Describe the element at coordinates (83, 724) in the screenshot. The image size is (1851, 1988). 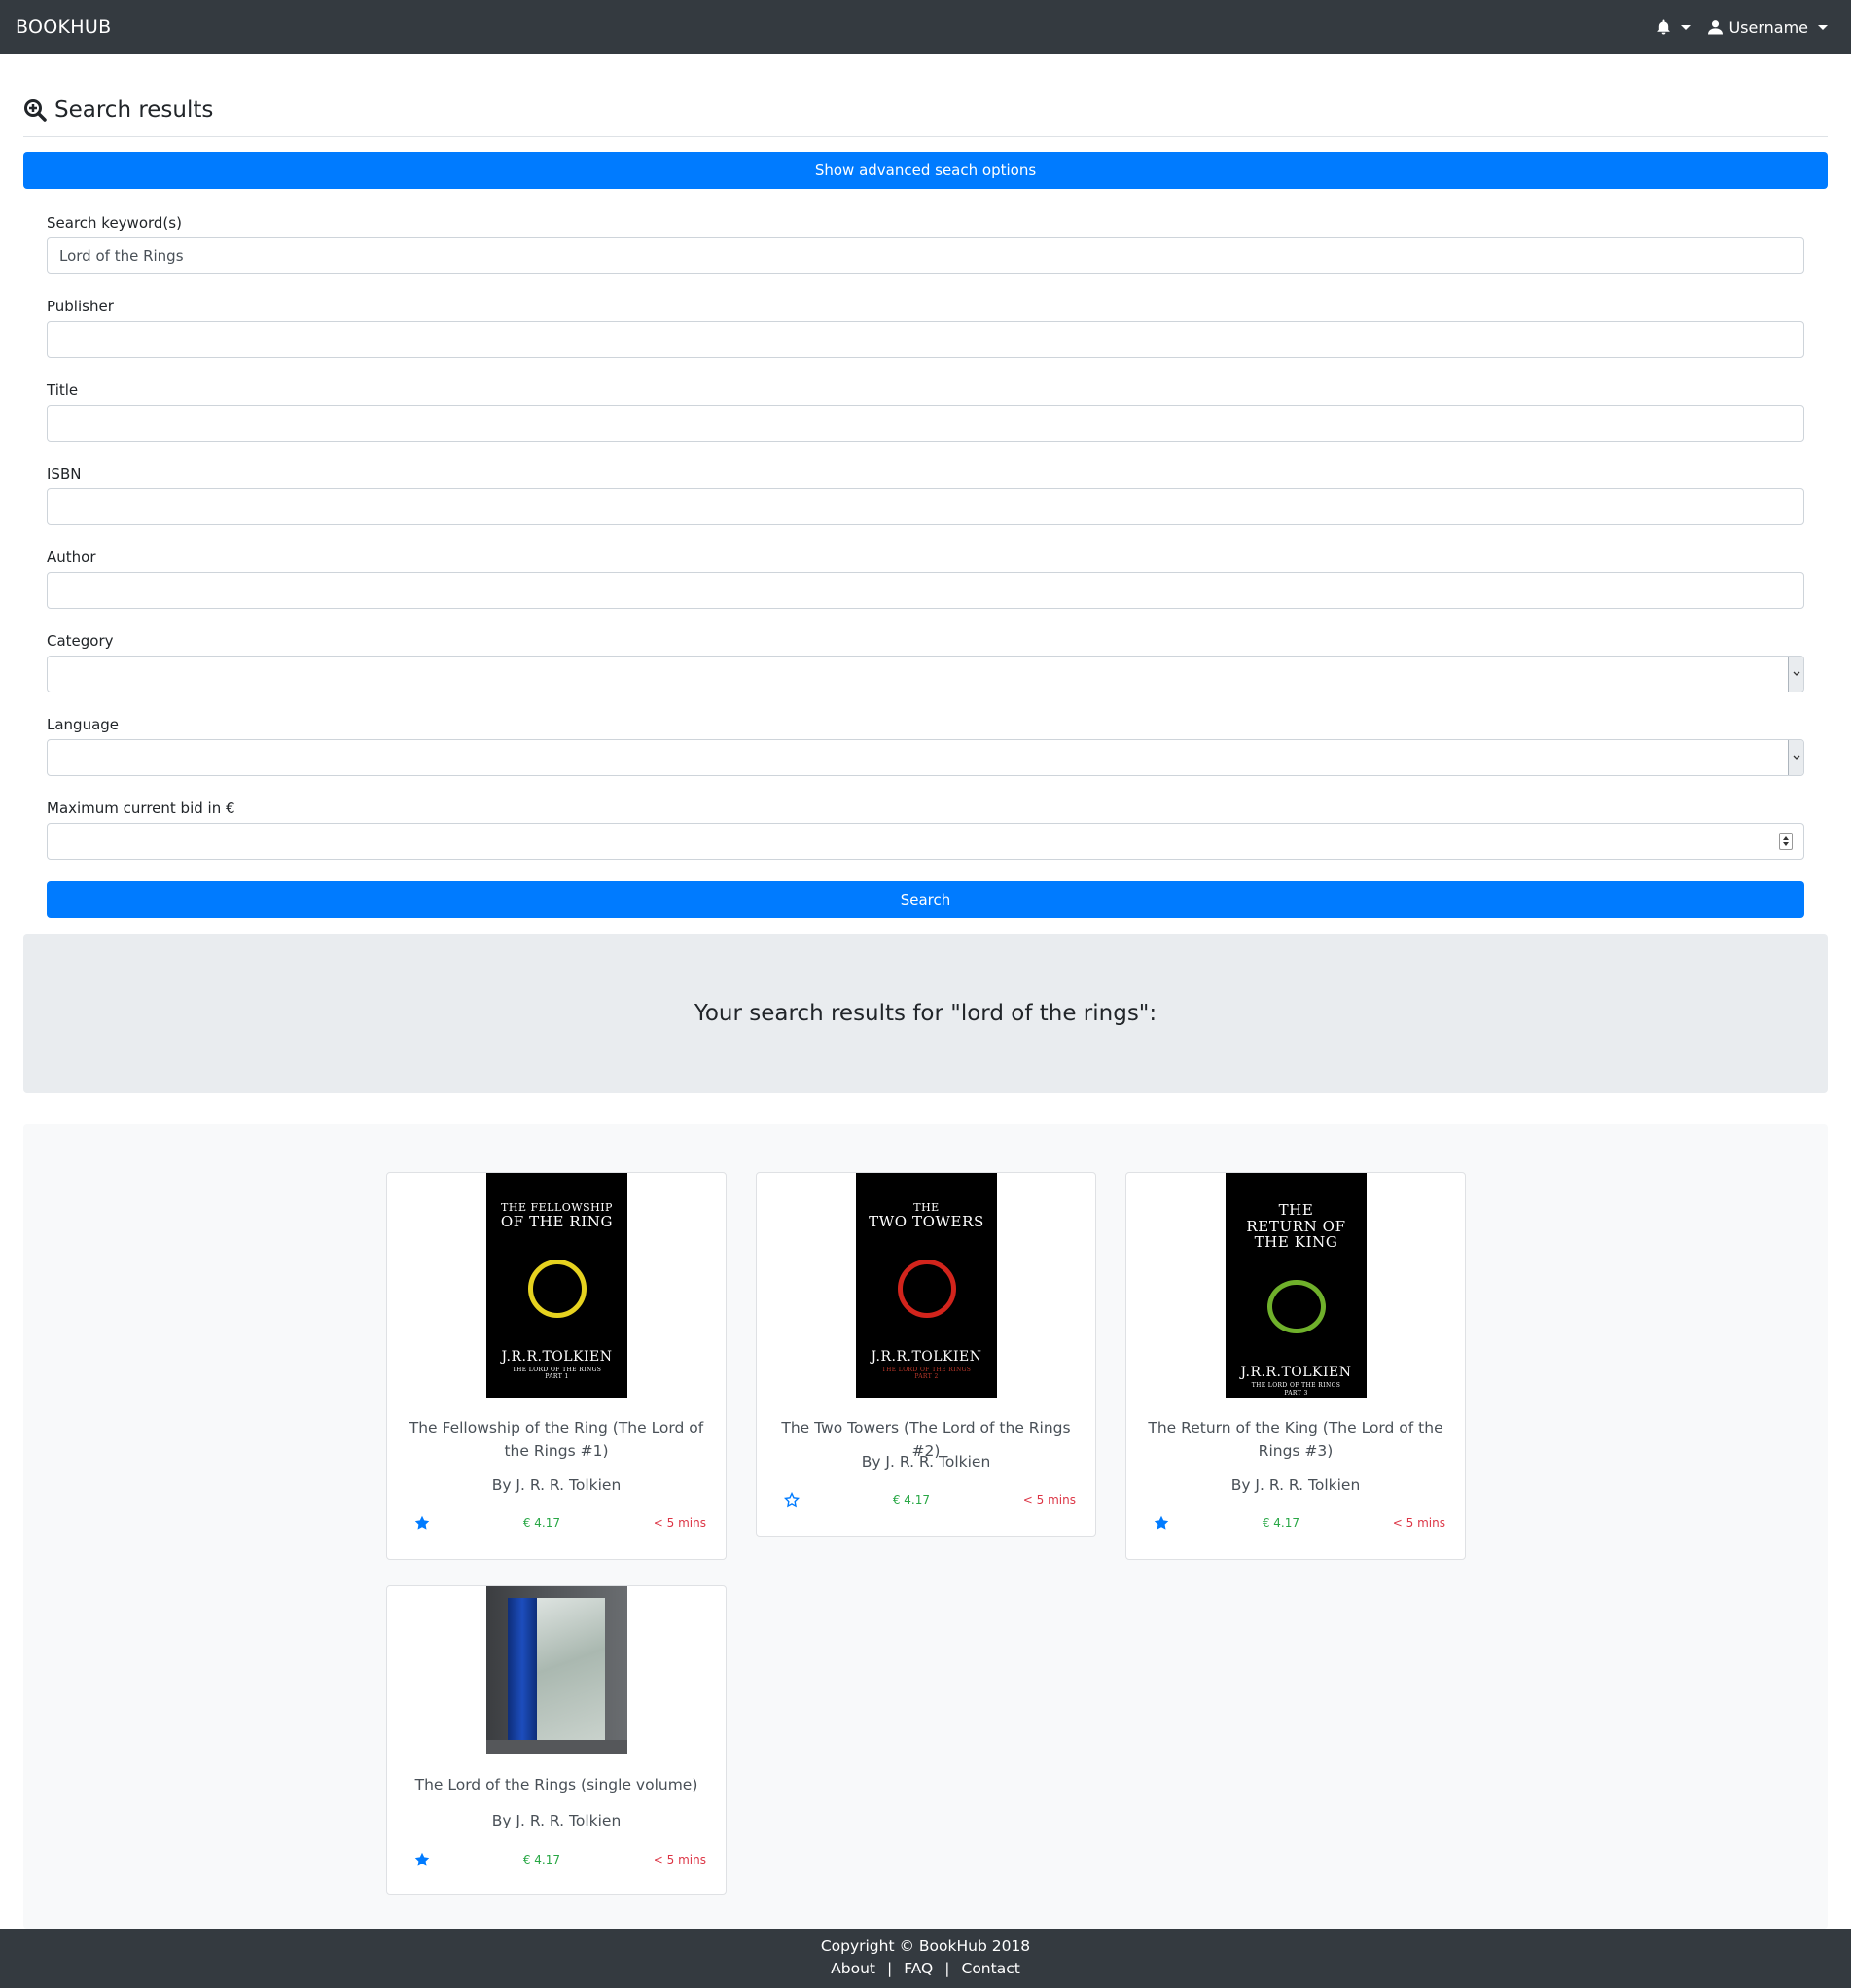
I see `language-label: Language` at that location.